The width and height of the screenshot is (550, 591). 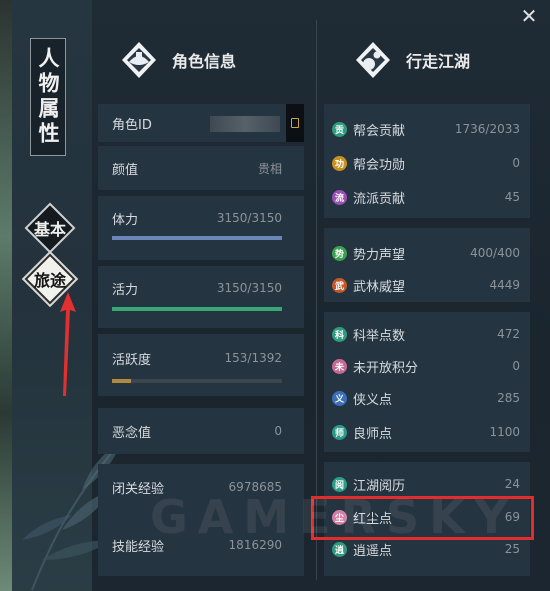 I want to click on appearance-value: 贵相, so click(x=269, y=168).